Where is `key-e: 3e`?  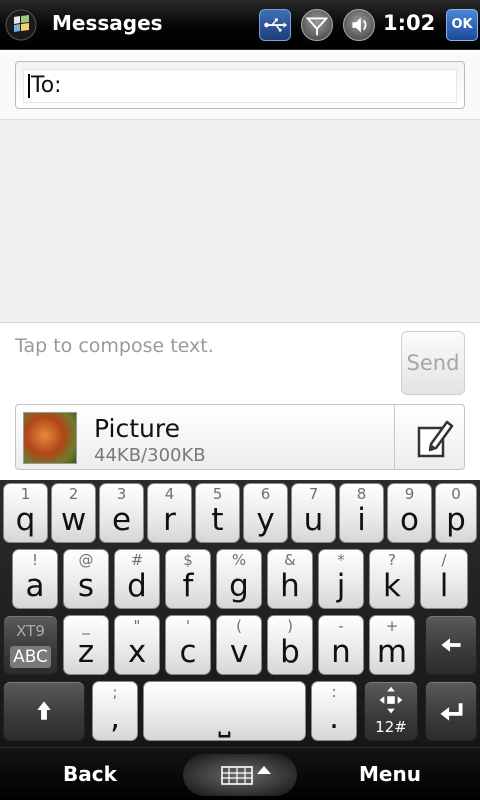 key-e: 3e is located at coordinates (121, 513).